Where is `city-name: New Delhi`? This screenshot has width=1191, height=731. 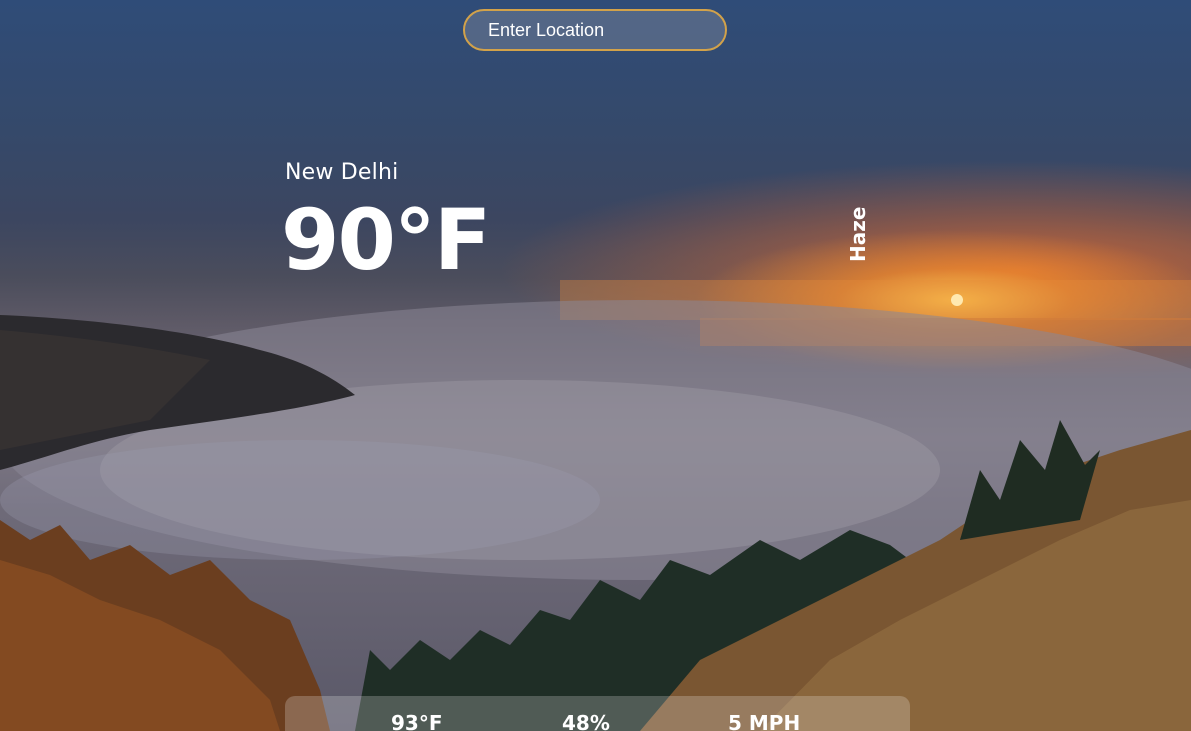
city-name: New Delhi is located at coordinates (342, 172).